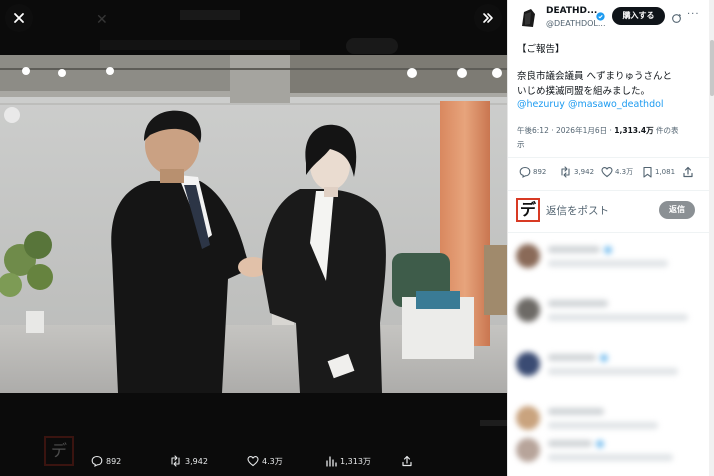  What do you see at coordinates (638, 16) in the screenshot?
I see `buy-button: 購入する` at bounding box center [638, 16].